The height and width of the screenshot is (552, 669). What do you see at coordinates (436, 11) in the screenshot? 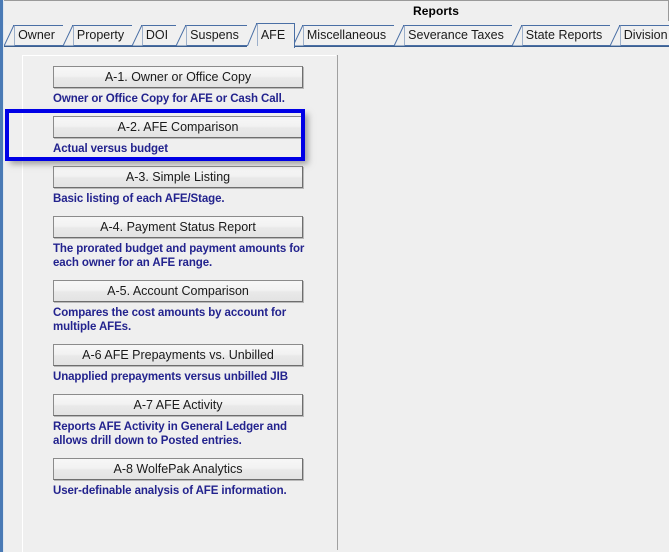
I see `page-title: Reports` at bounding box center [436, 11].